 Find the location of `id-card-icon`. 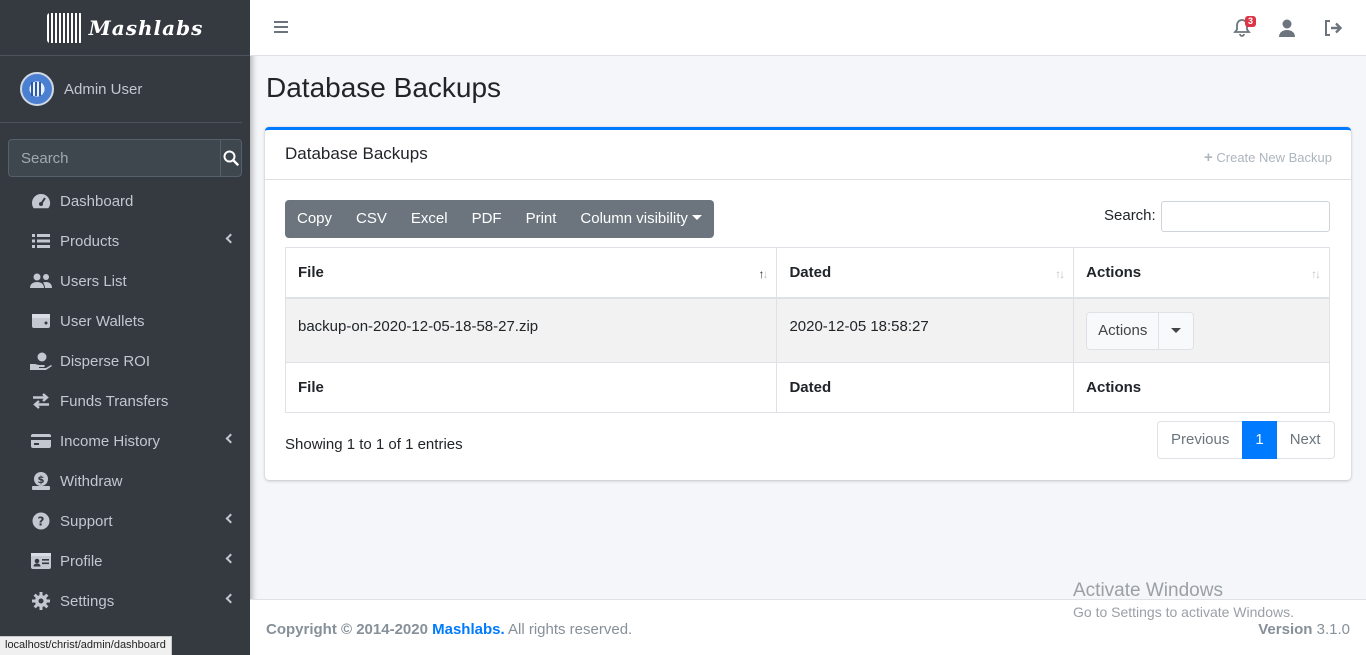

id-card-icon is located at coordinates (41, 561).